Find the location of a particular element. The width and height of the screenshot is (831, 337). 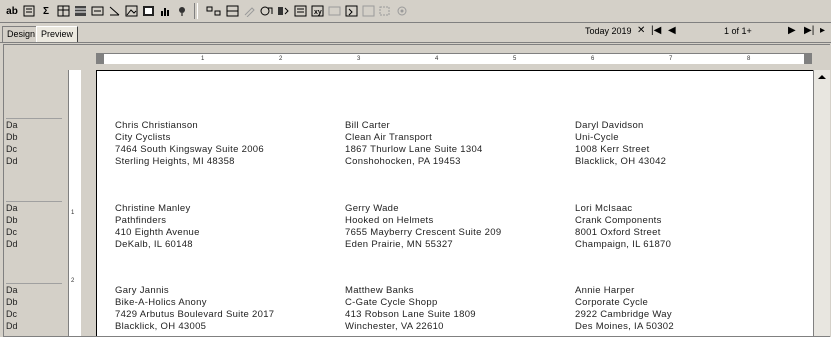

brush-icon is located at coordinates (249, 12).